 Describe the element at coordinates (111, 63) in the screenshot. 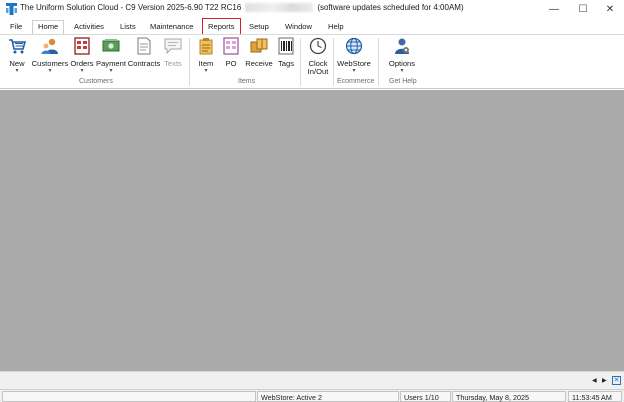

I see `payment-label: Payment` at that location.